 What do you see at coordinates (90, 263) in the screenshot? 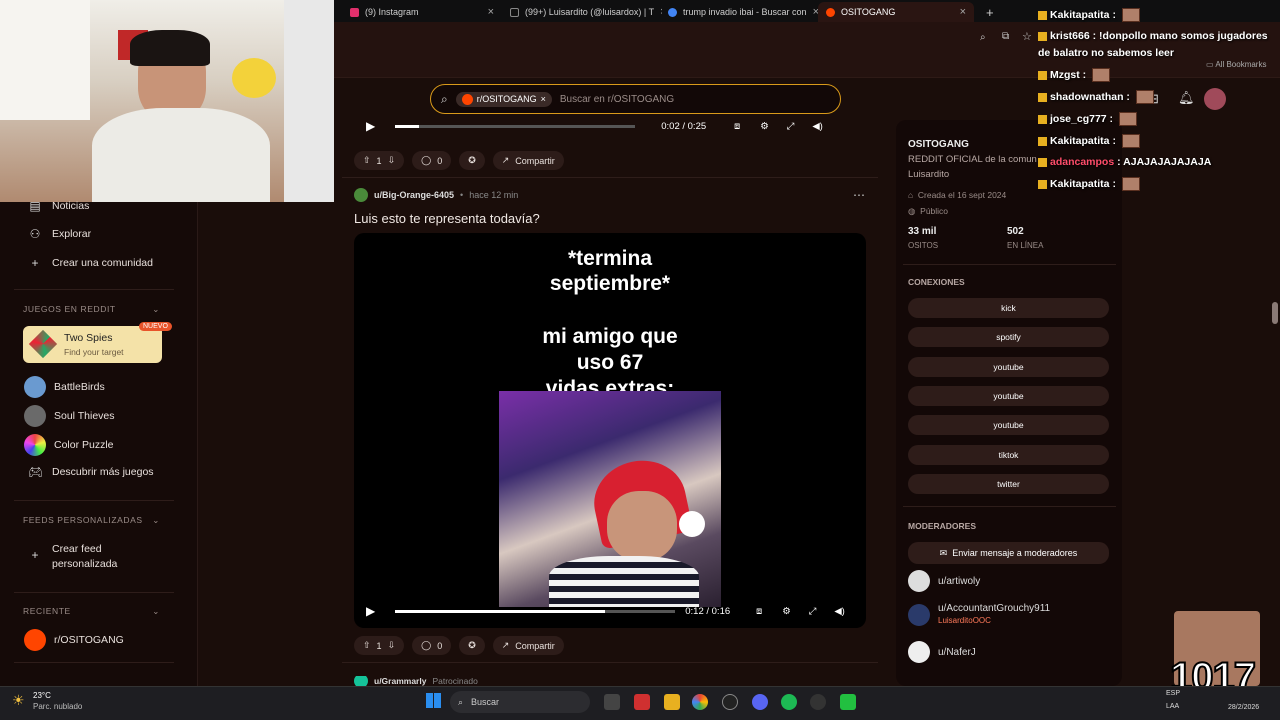
I see `sidebar-item-crear-comunidad: + Crear una comunidad` at bounding box center [90, 263].